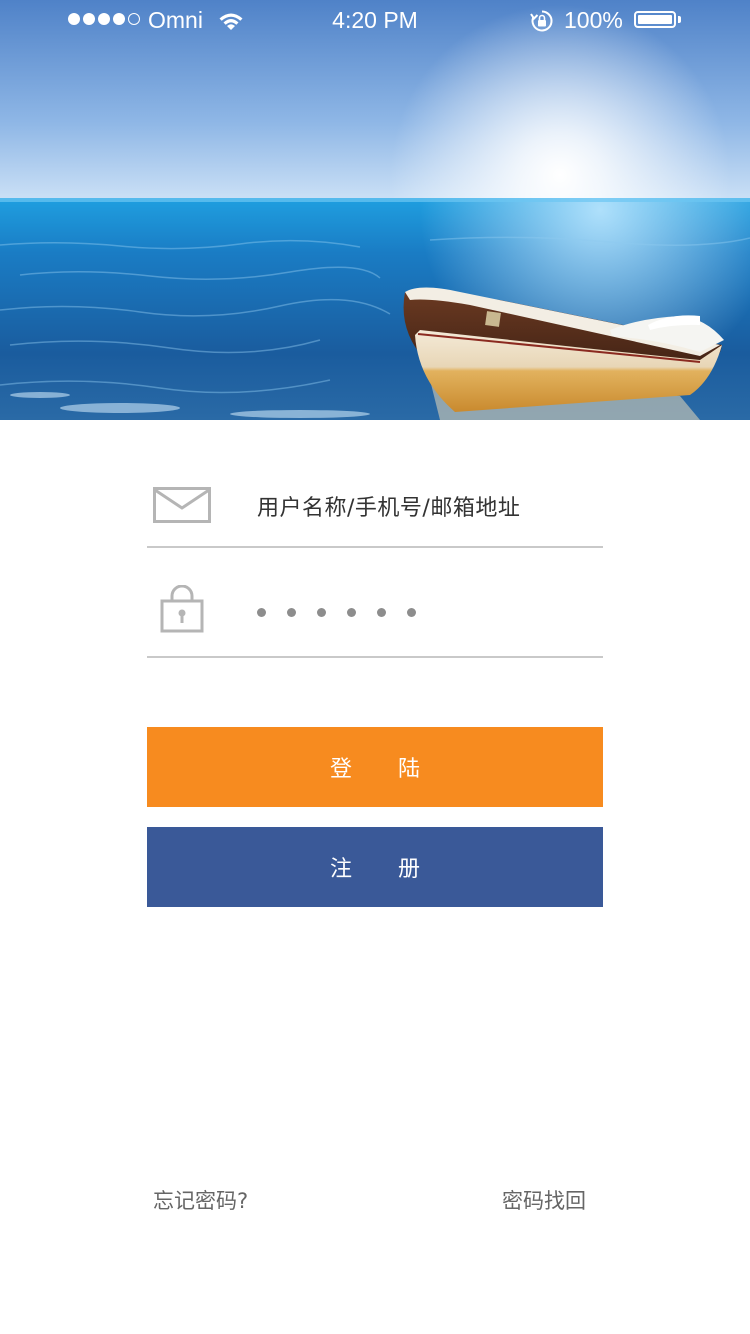 This screenshot has width=750, height=1334. What do you see at coordinates (375, 657) in the screenshot?
I see `password-divider` at bounding box center [375, 657].